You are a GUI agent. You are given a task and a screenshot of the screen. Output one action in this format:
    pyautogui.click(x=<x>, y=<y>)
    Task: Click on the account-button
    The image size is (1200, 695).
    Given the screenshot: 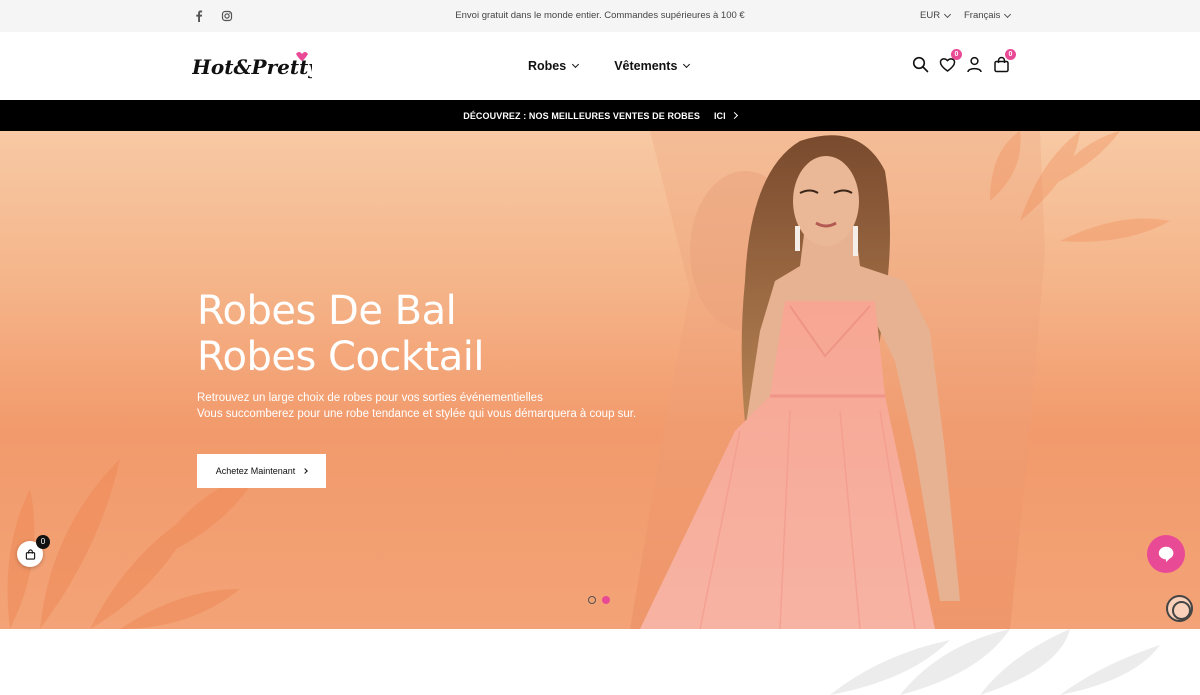 What is the action you would take?
    pyautogui.click(x=974, y=64)
    